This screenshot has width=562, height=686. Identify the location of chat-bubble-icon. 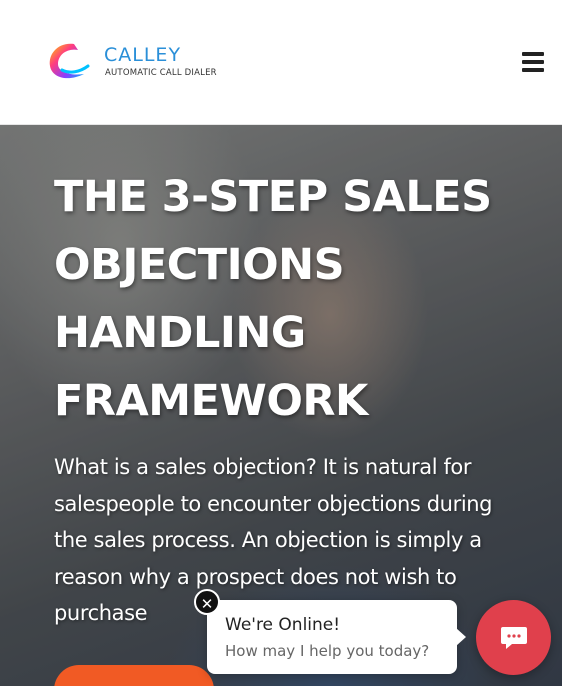
(514, 638).